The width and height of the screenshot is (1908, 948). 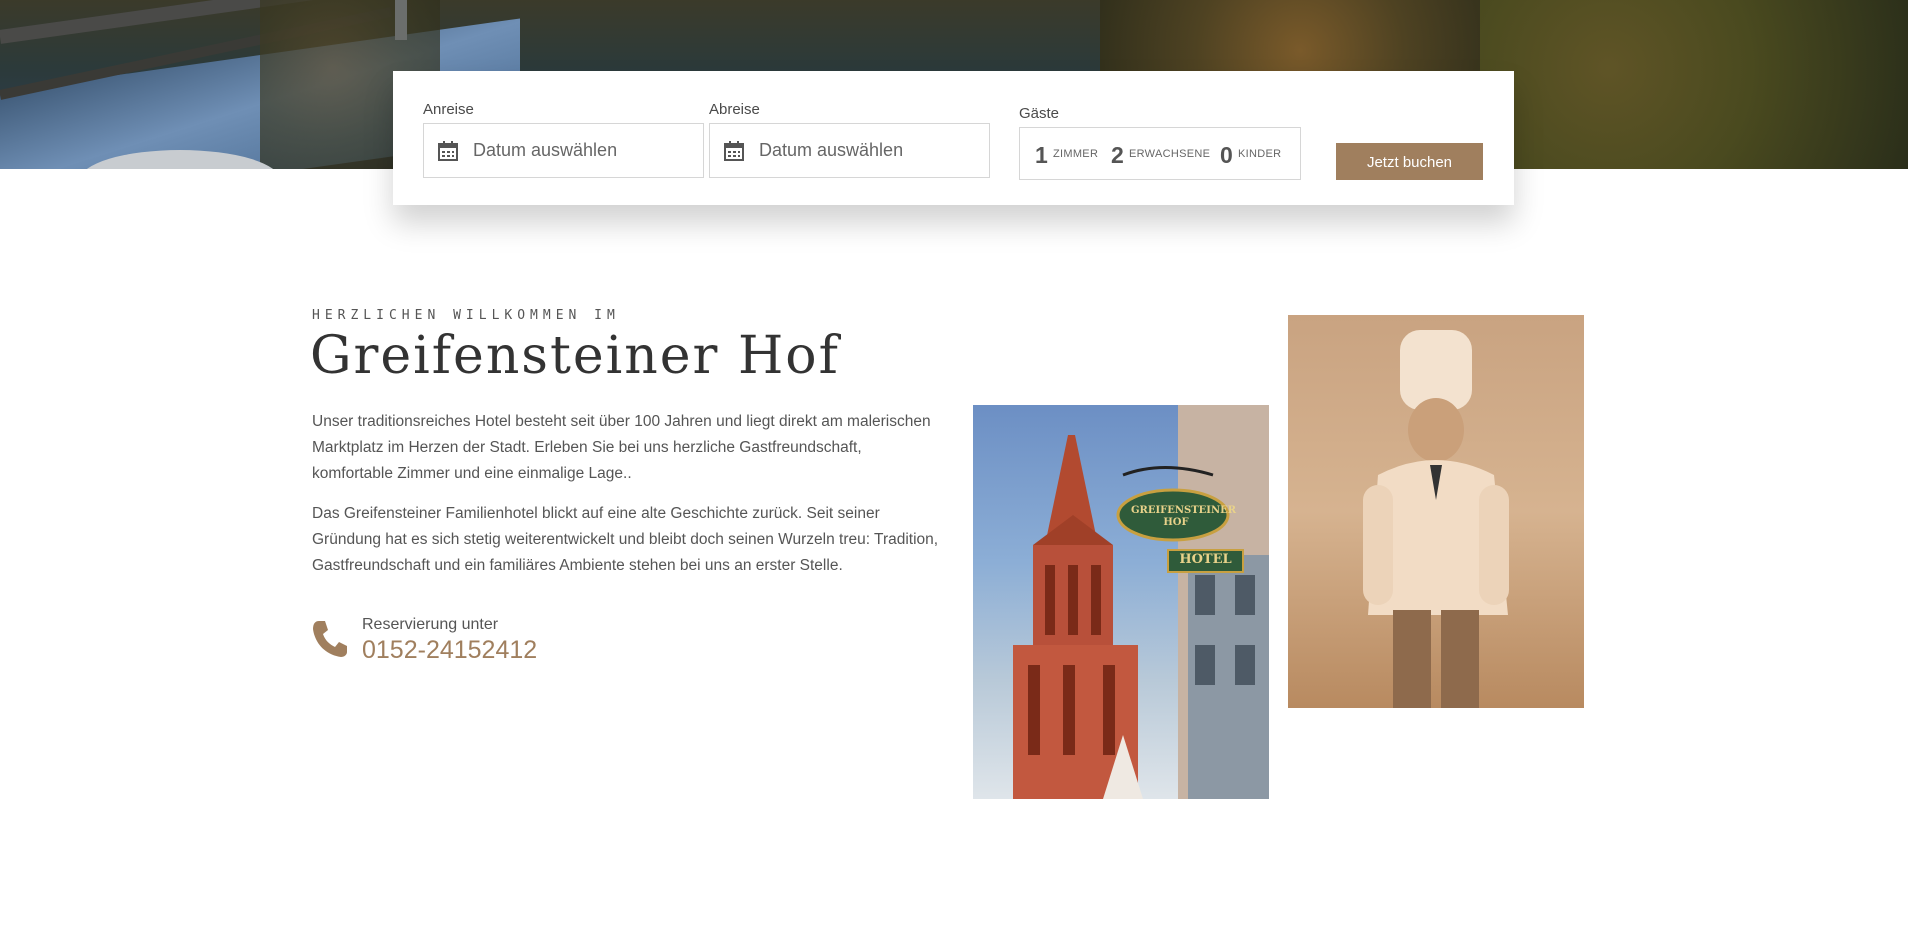 What do you see at coordinates (1694, 84) in the screenshot?
I see `hero-trees` at bounding box center [1694, 84].